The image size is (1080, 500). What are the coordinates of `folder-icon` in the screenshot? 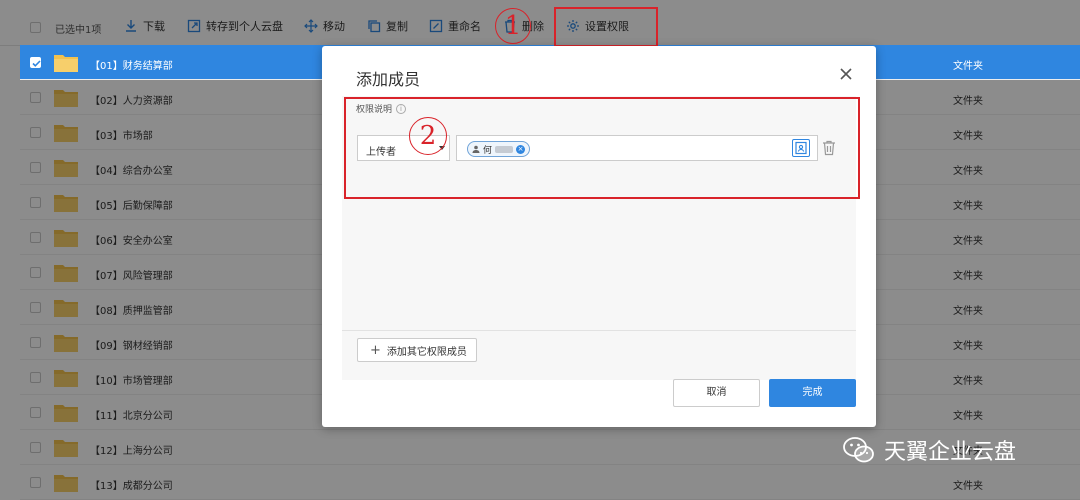 It's located at (66, 63).